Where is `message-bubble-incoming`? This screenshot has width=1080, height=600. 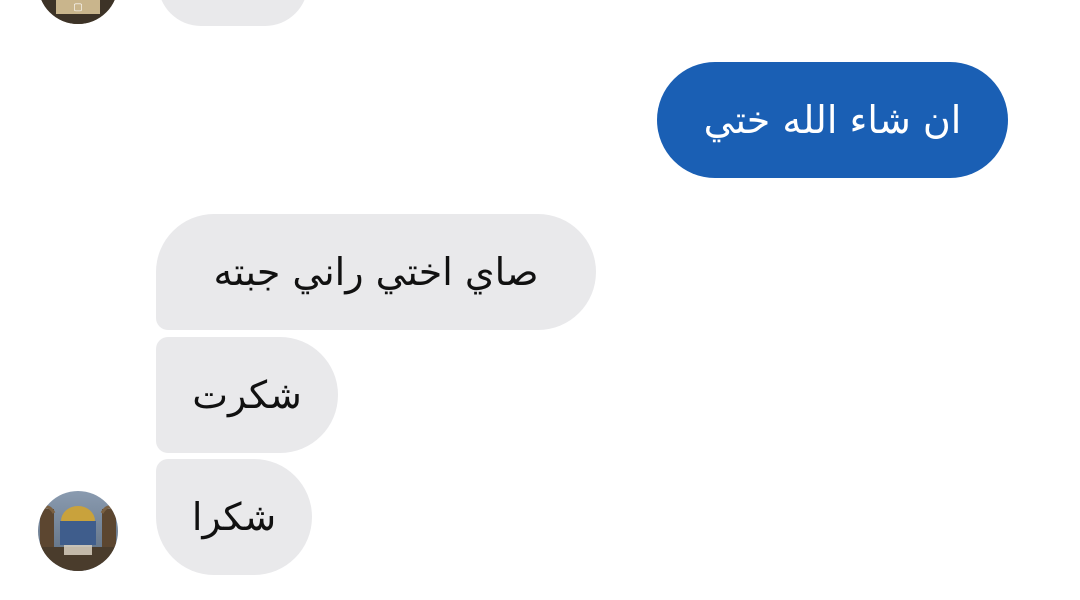
message-bubble-incoming is located at coordinates (233, 13).